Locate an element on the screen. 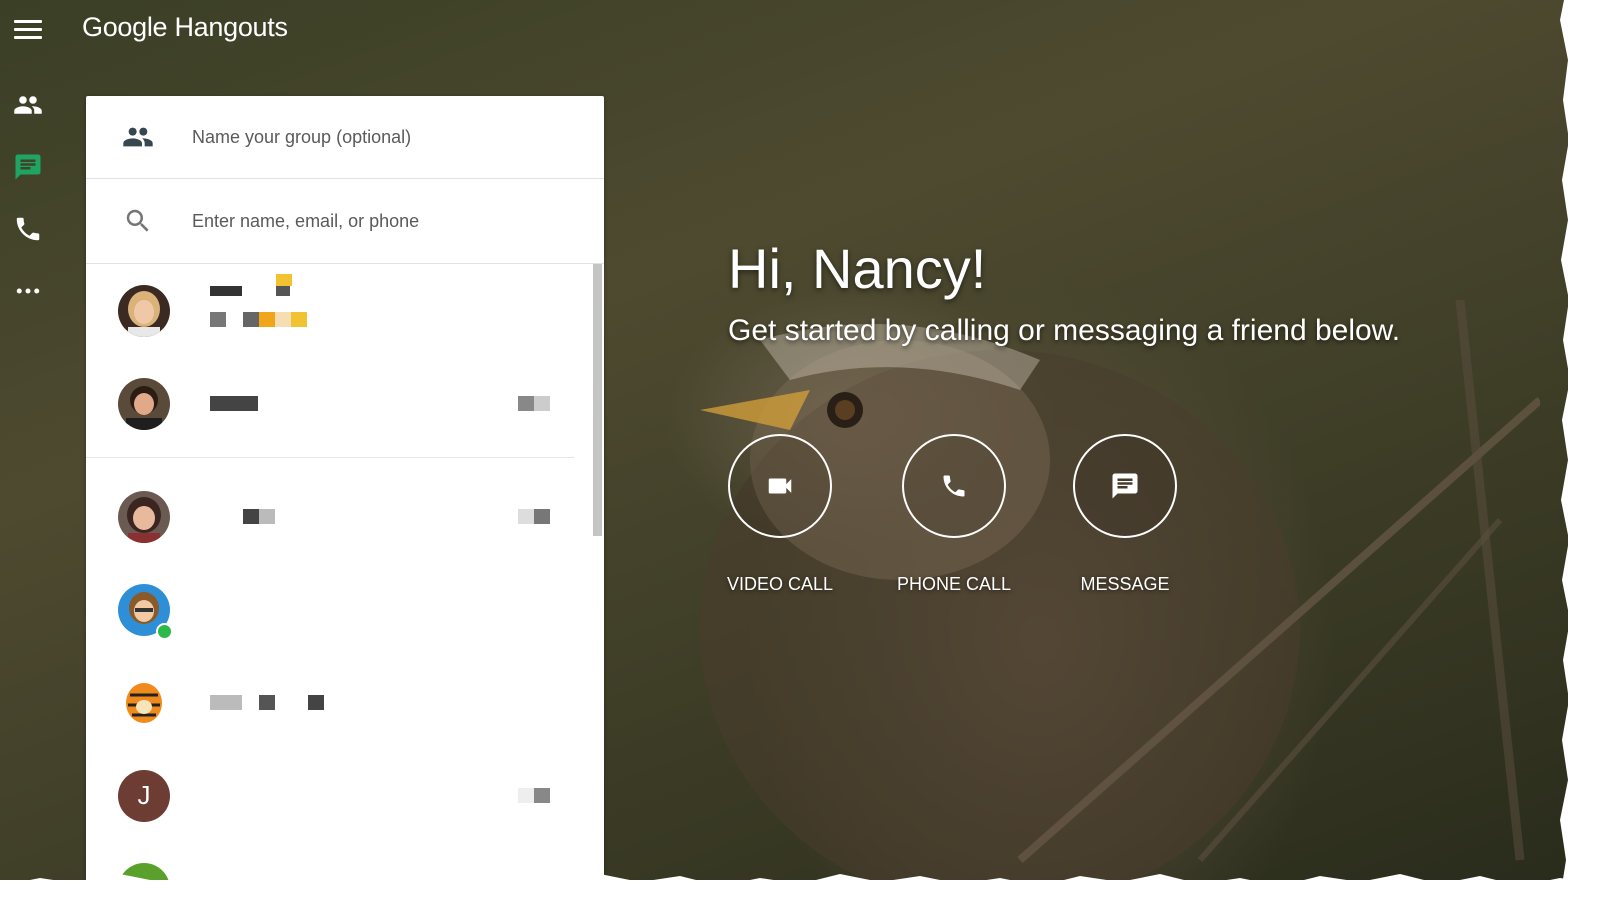 Image resolution: width=1600 pixels, height=898 pixels. phone-call-button: PHONE CALL is located at coordinates (954, 514).